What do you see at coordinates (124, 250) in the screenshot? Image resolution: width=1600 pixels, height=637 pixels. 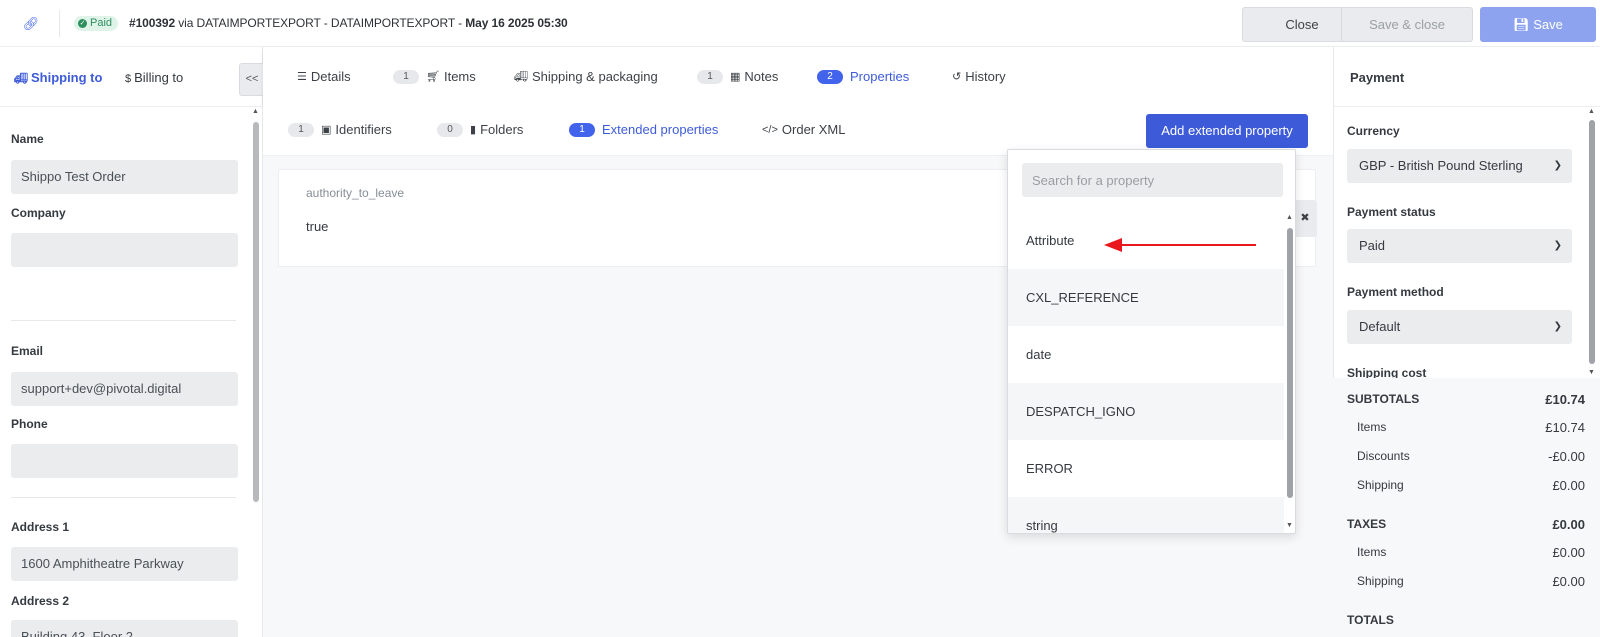 I see `company-field` at bounding box center [124, 250].